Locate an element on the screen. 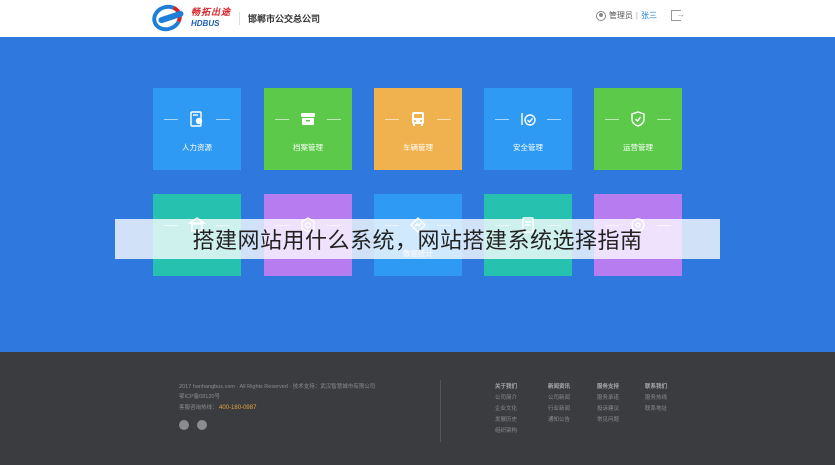 The width and height of the screenshot is (835, 465). footer-link: 通知公告 is located at coordinates (559, 420).